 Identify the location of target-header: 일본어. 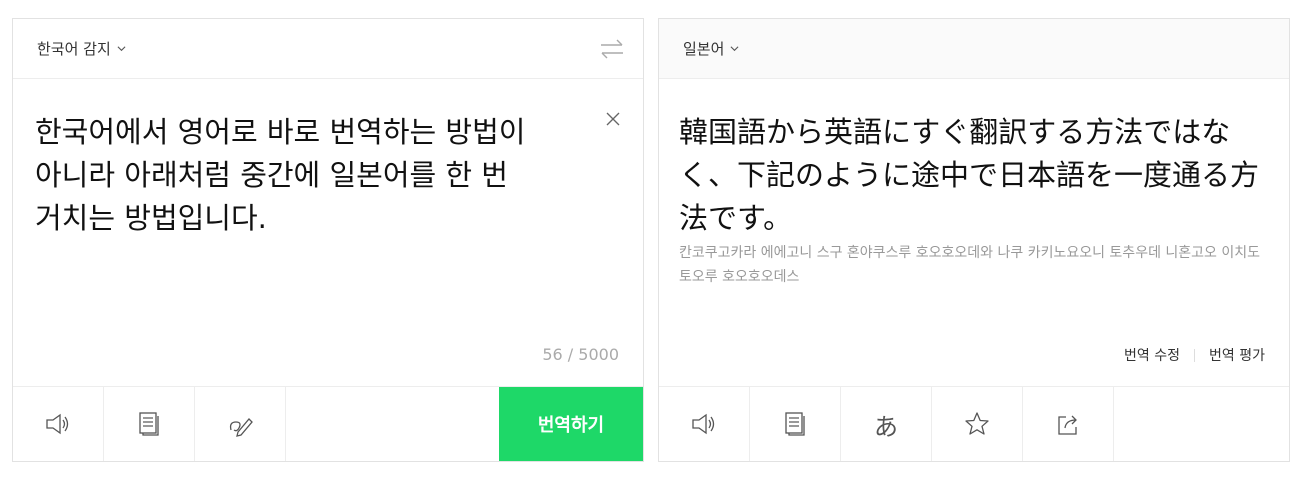
(974, 49).